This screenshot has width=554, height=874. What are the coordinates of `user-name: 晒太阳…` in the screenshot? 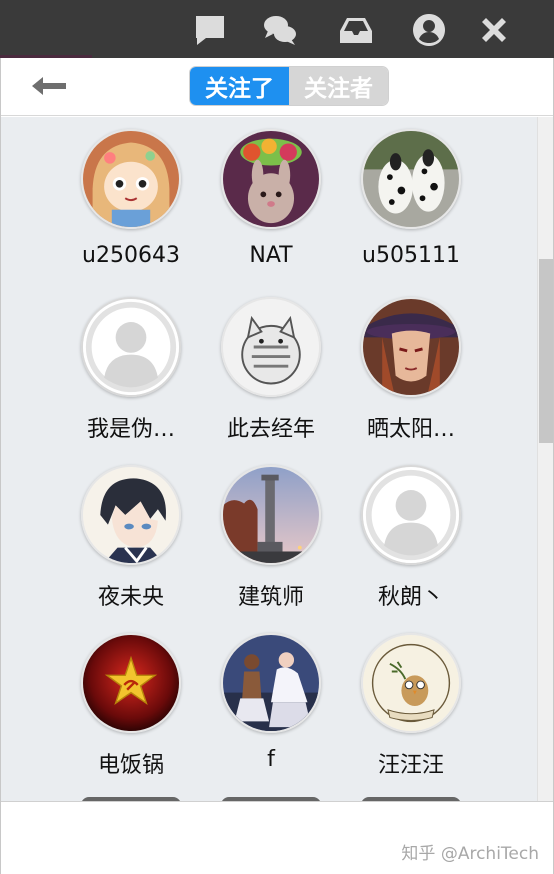 It's located at (410, 429).